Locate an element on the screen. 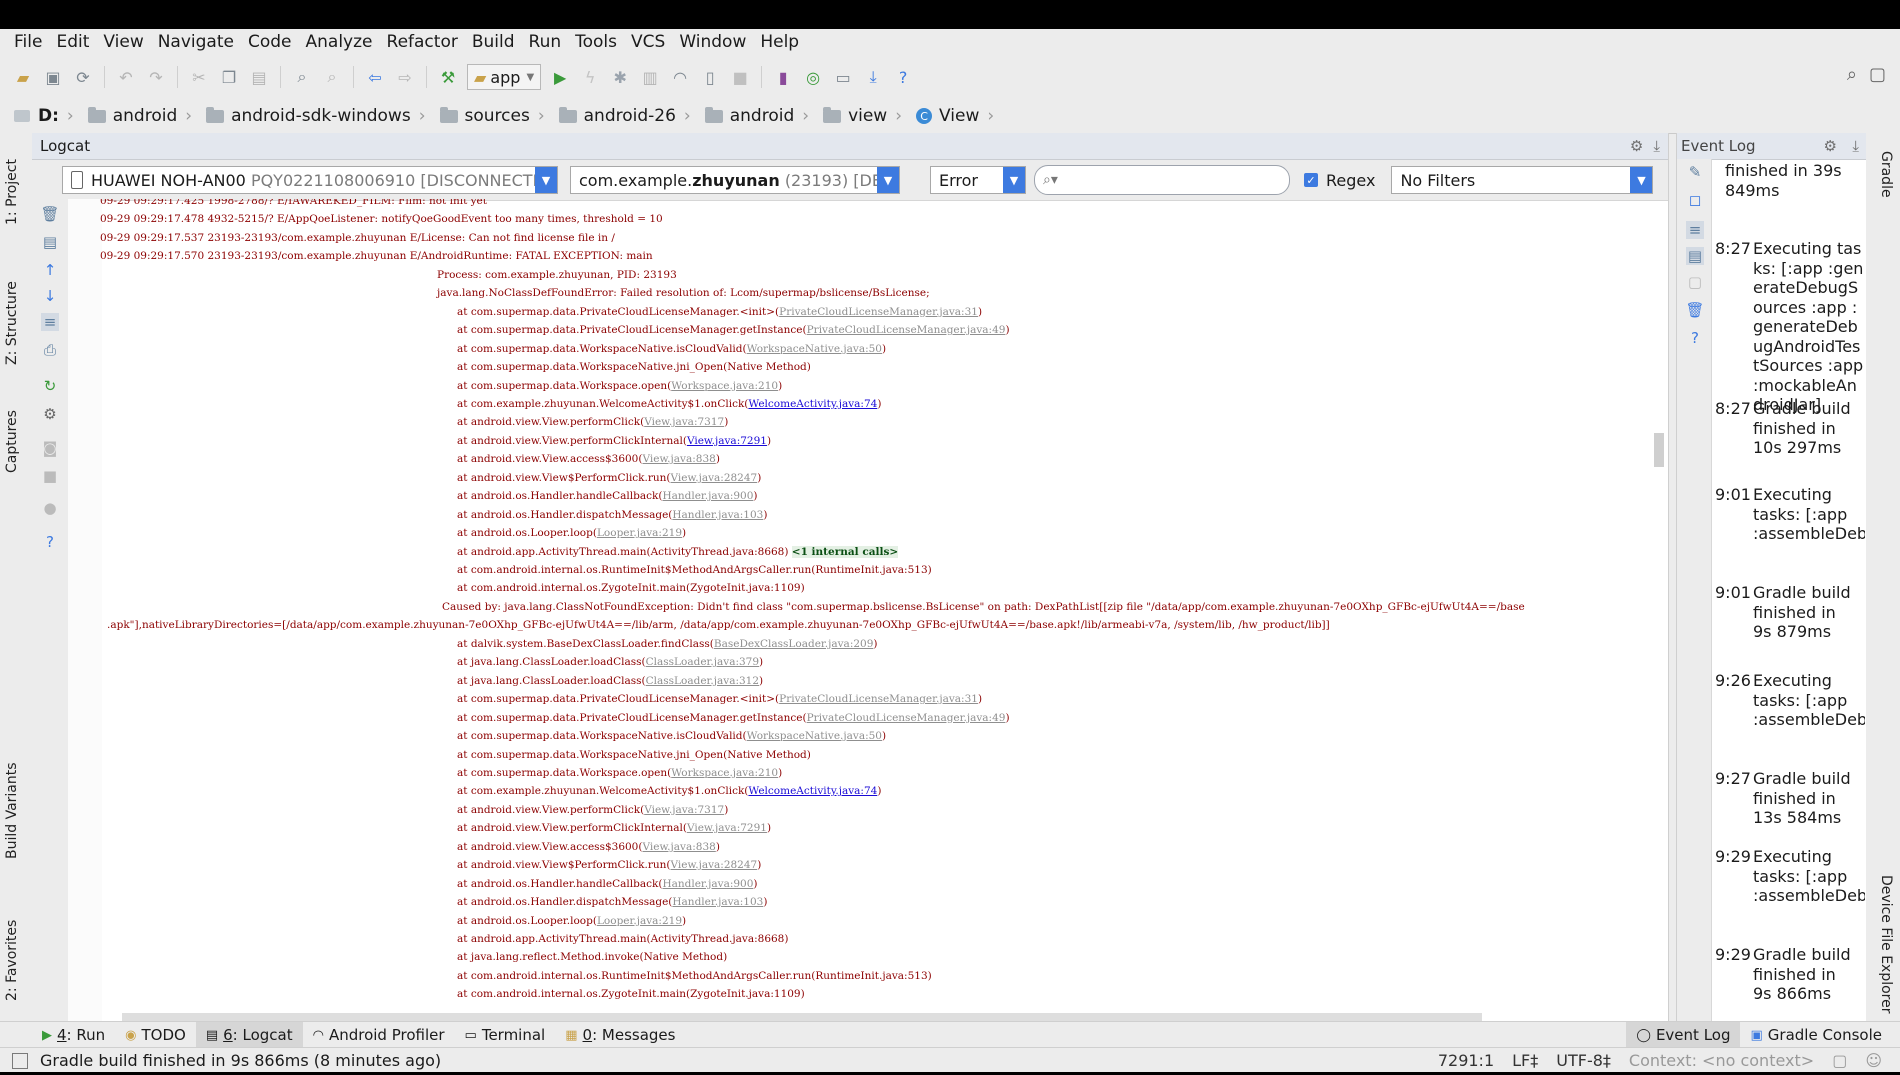 The width and height of the screenshot is (1900, 1075). menu-edit: Edit is located at coordinates (72, 42).